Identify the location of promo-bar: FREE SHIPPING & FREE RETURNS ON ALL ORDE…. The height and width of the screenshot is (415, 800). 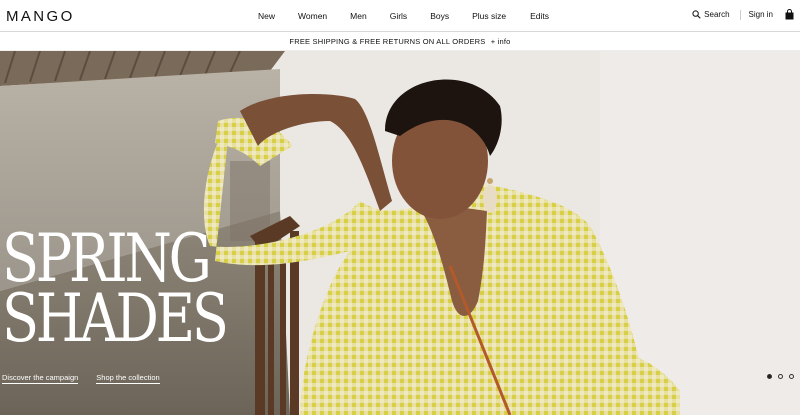
(400, 41).